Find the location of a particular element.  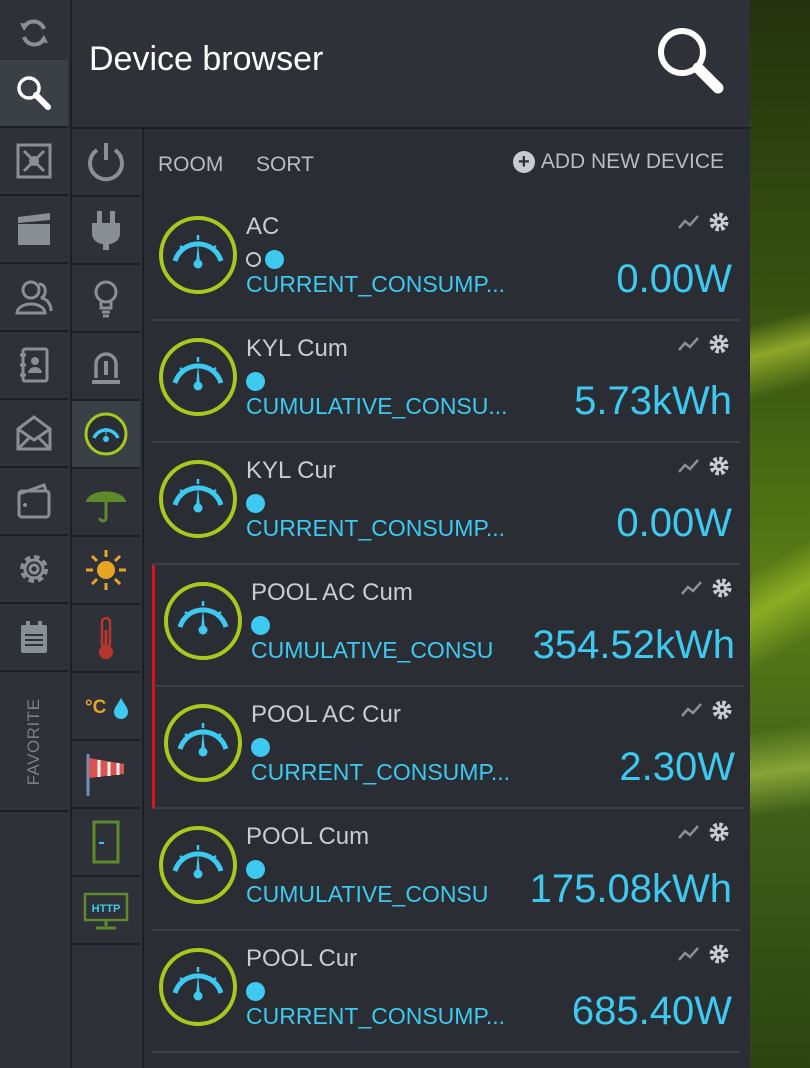

category-weather is located at coordinates (106, 503).